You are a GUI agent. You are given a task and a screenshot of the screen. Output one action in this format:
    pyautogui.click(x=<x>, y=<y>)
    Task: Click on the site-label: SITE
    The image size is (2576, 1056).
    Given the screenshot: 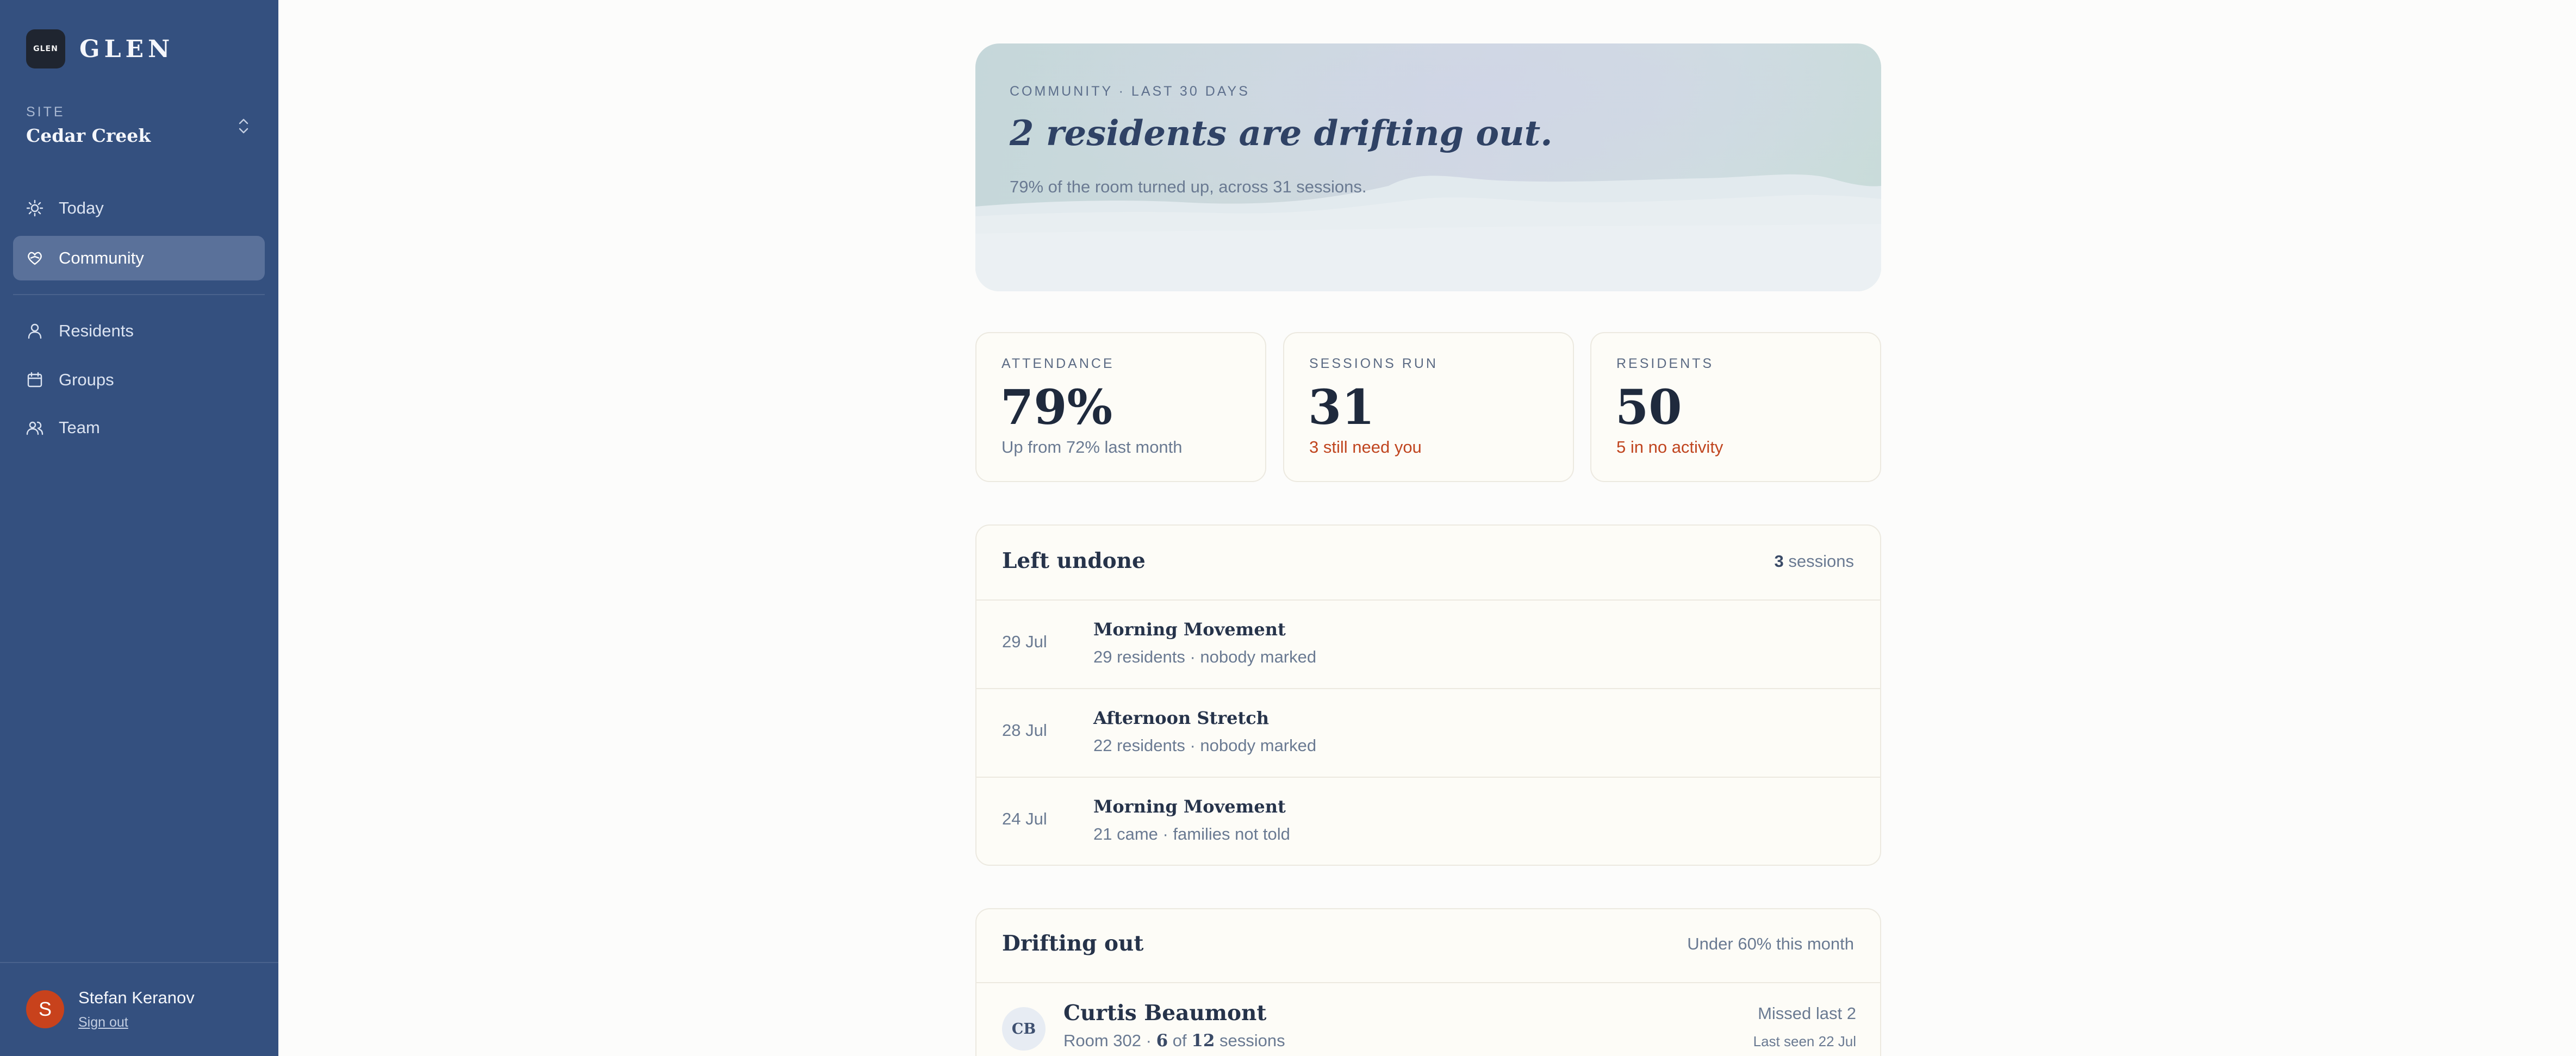 What is the action you would take?
    pyautogui.click(x=45, y=112)
    